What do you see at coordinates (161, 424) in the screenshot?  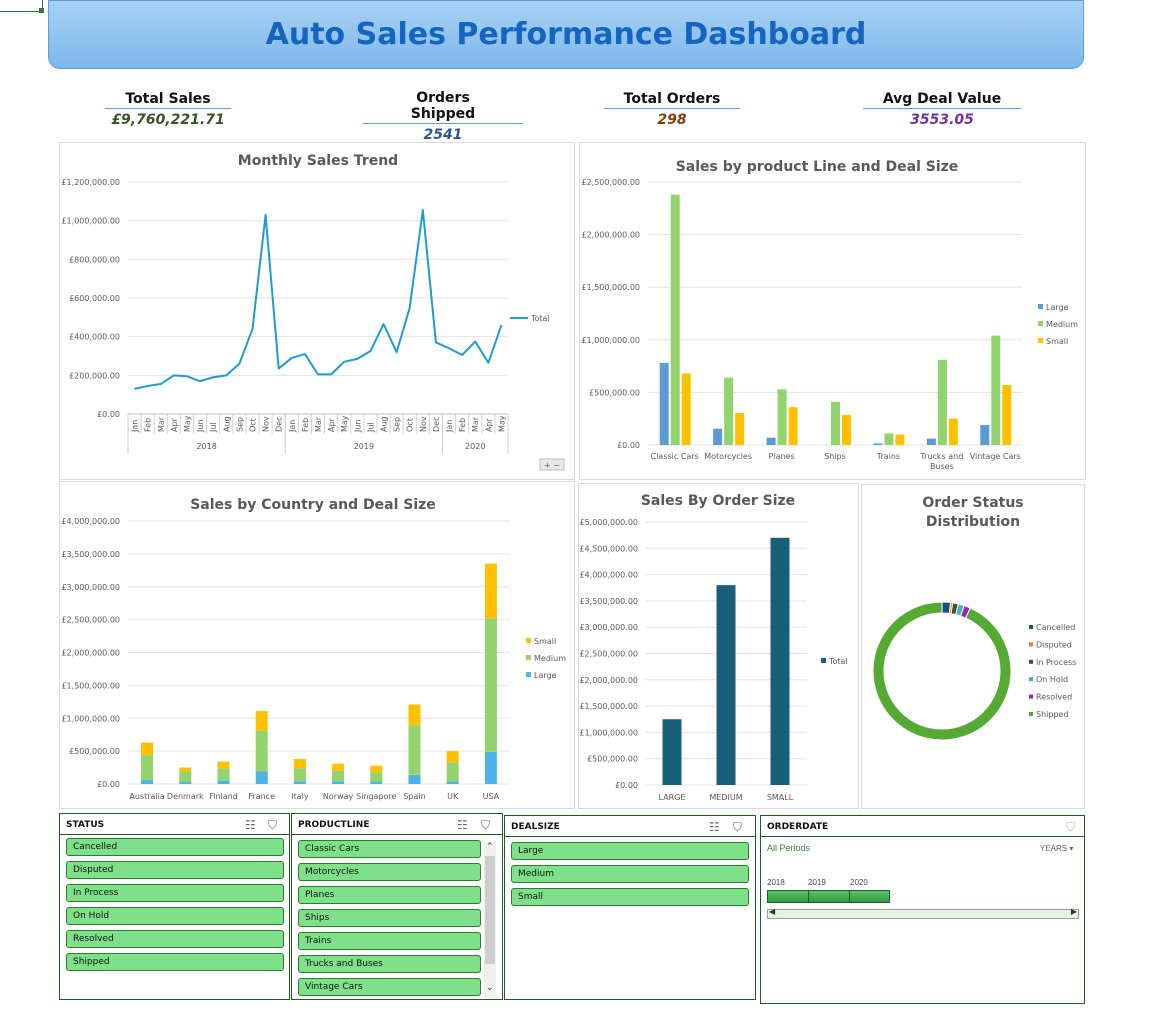 I see `x-tick-label: Mar` at bounding box center [161, 424].